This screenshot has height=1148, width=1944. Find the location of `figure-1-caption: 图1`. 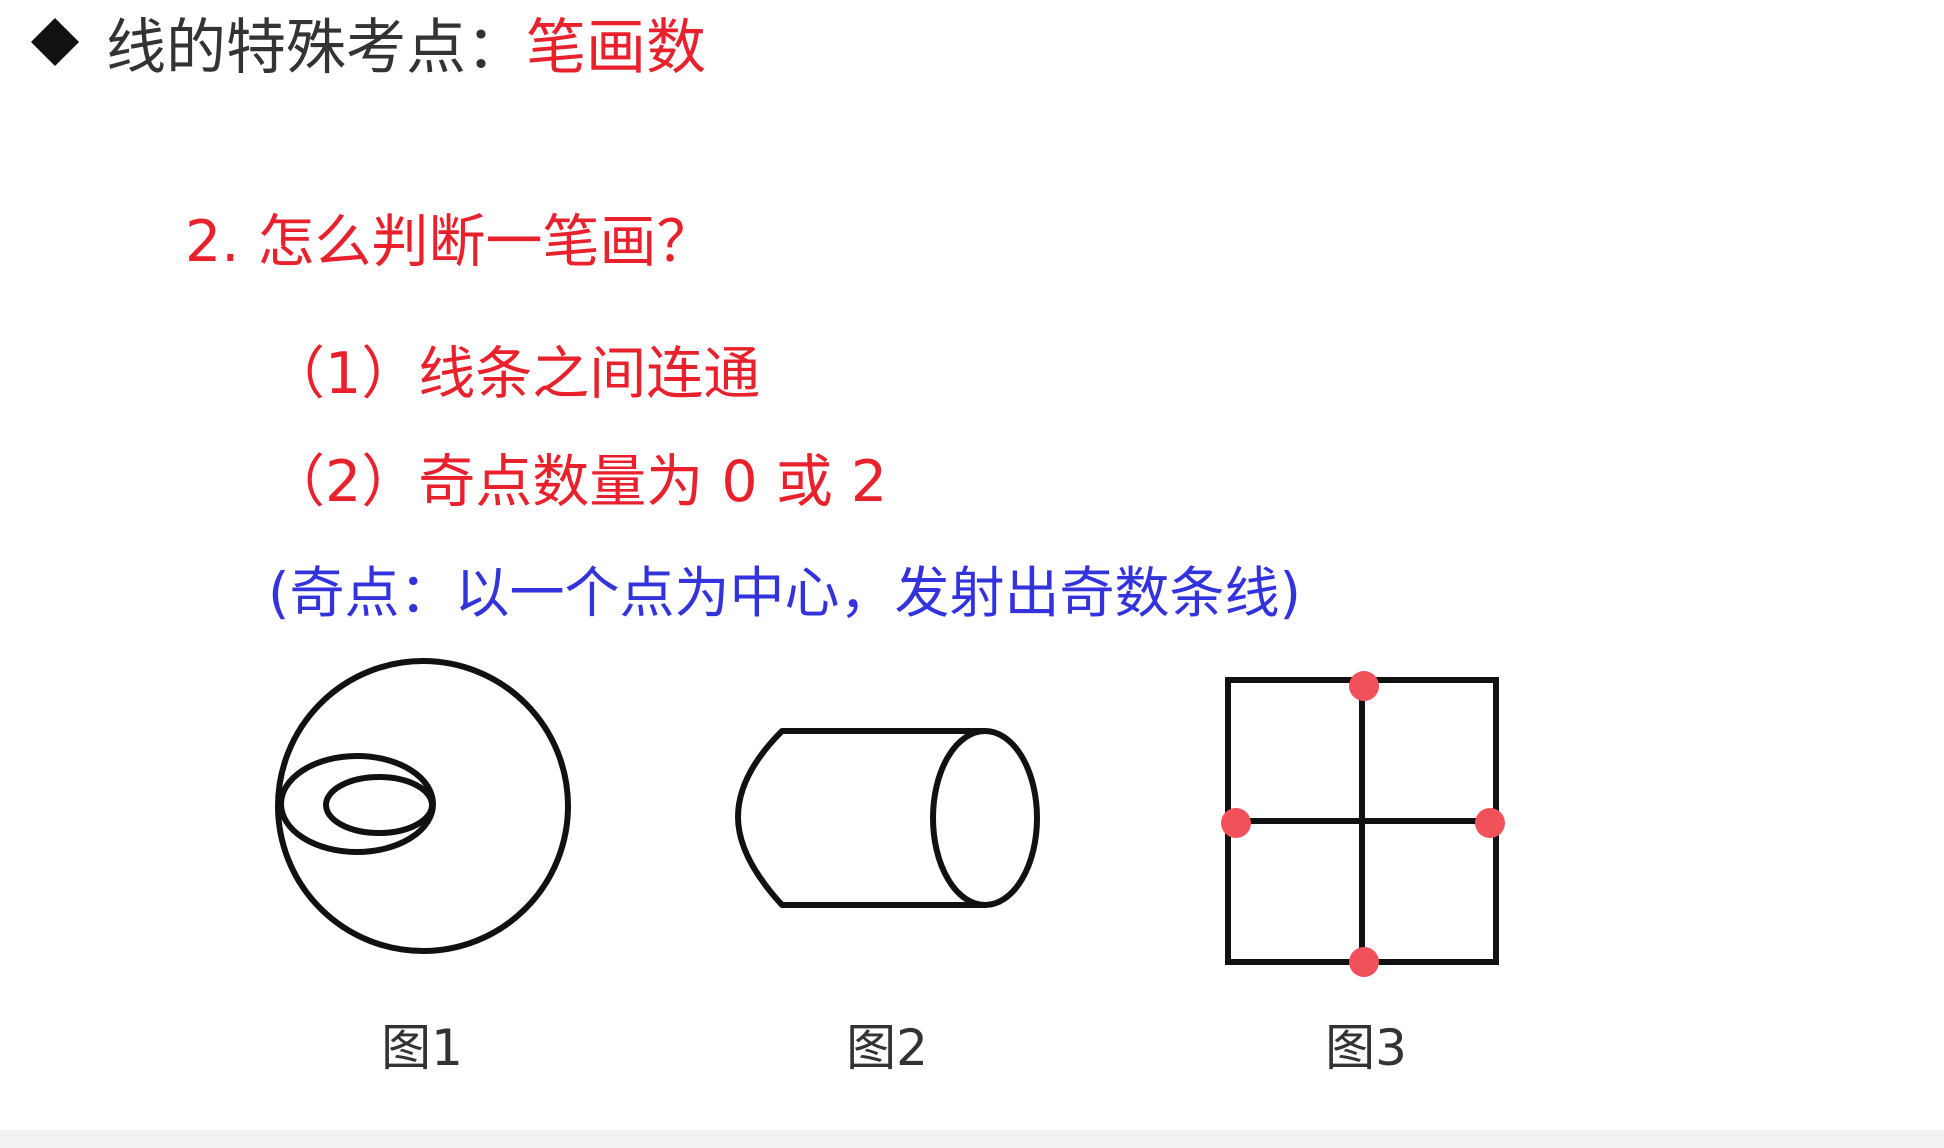

figure-1-caption: 图1 is located at coordinates (422, 1048).